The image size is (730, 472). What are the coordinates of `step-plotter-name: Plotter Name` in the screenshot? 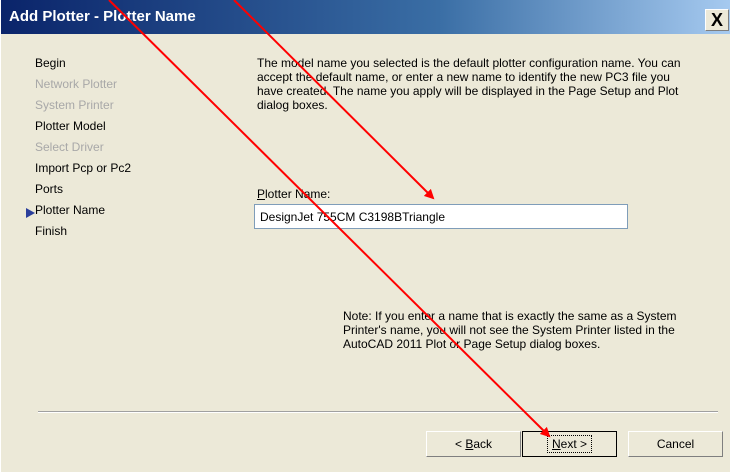 It's located at (70, 210).